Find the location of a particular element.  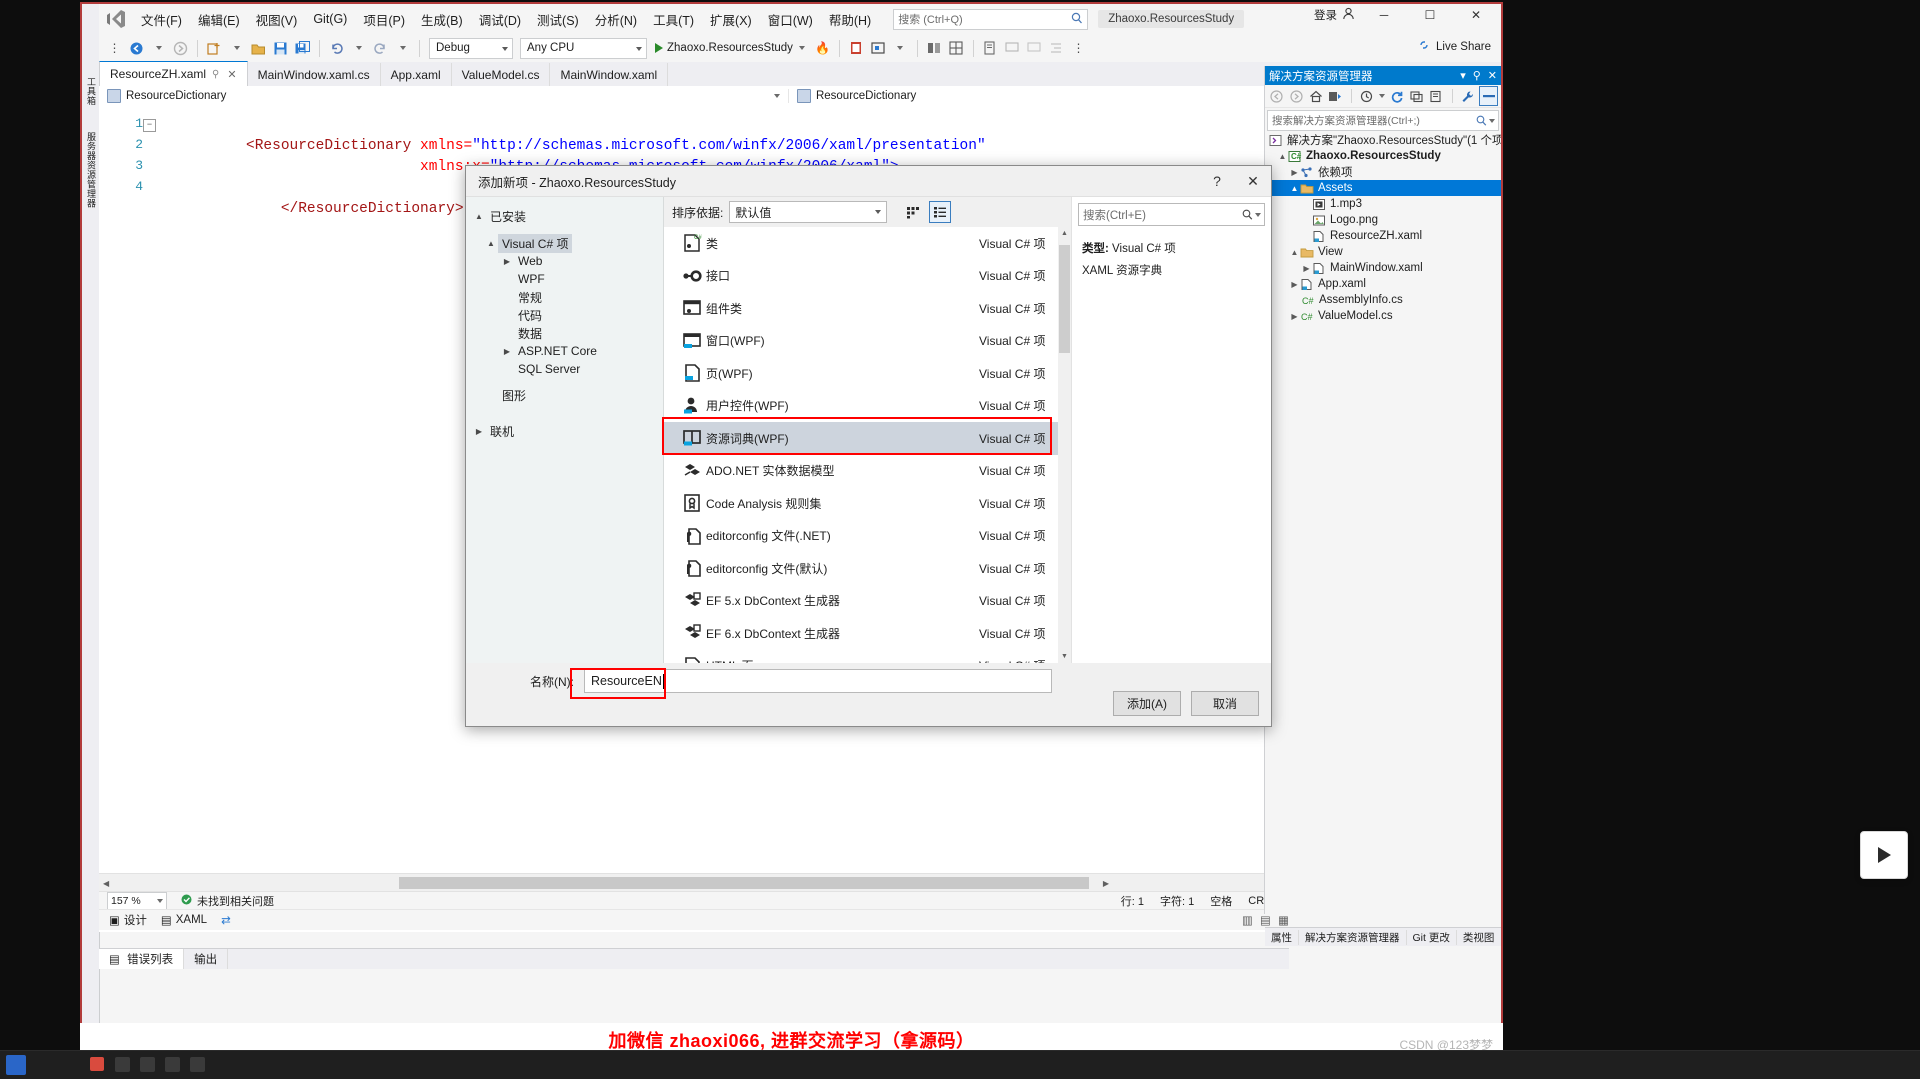

menu-item-edit: 编辑(E) is located at coordinates (219, 19).